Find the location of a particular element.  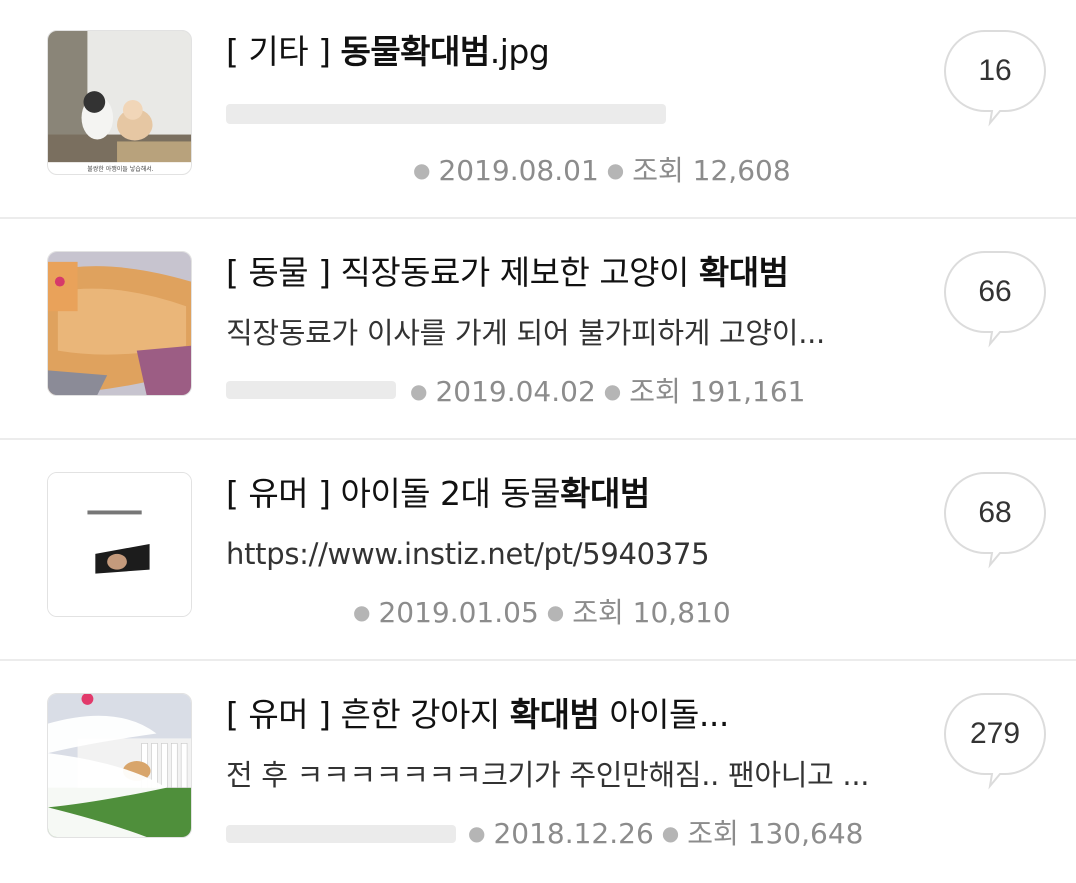

post-date: 2019.08.01 is located at coordinates (518, 170).